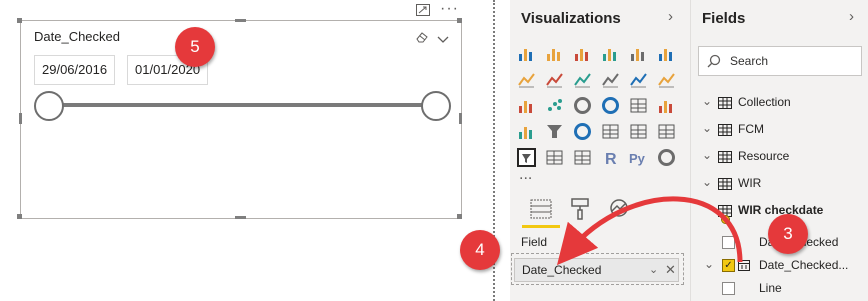 The height and width of the screenshot is (301, 868). What do you see at coordinates (788, 234) in the screenshot?
I see `callout-3: 3` at bounding box center [788, 234].